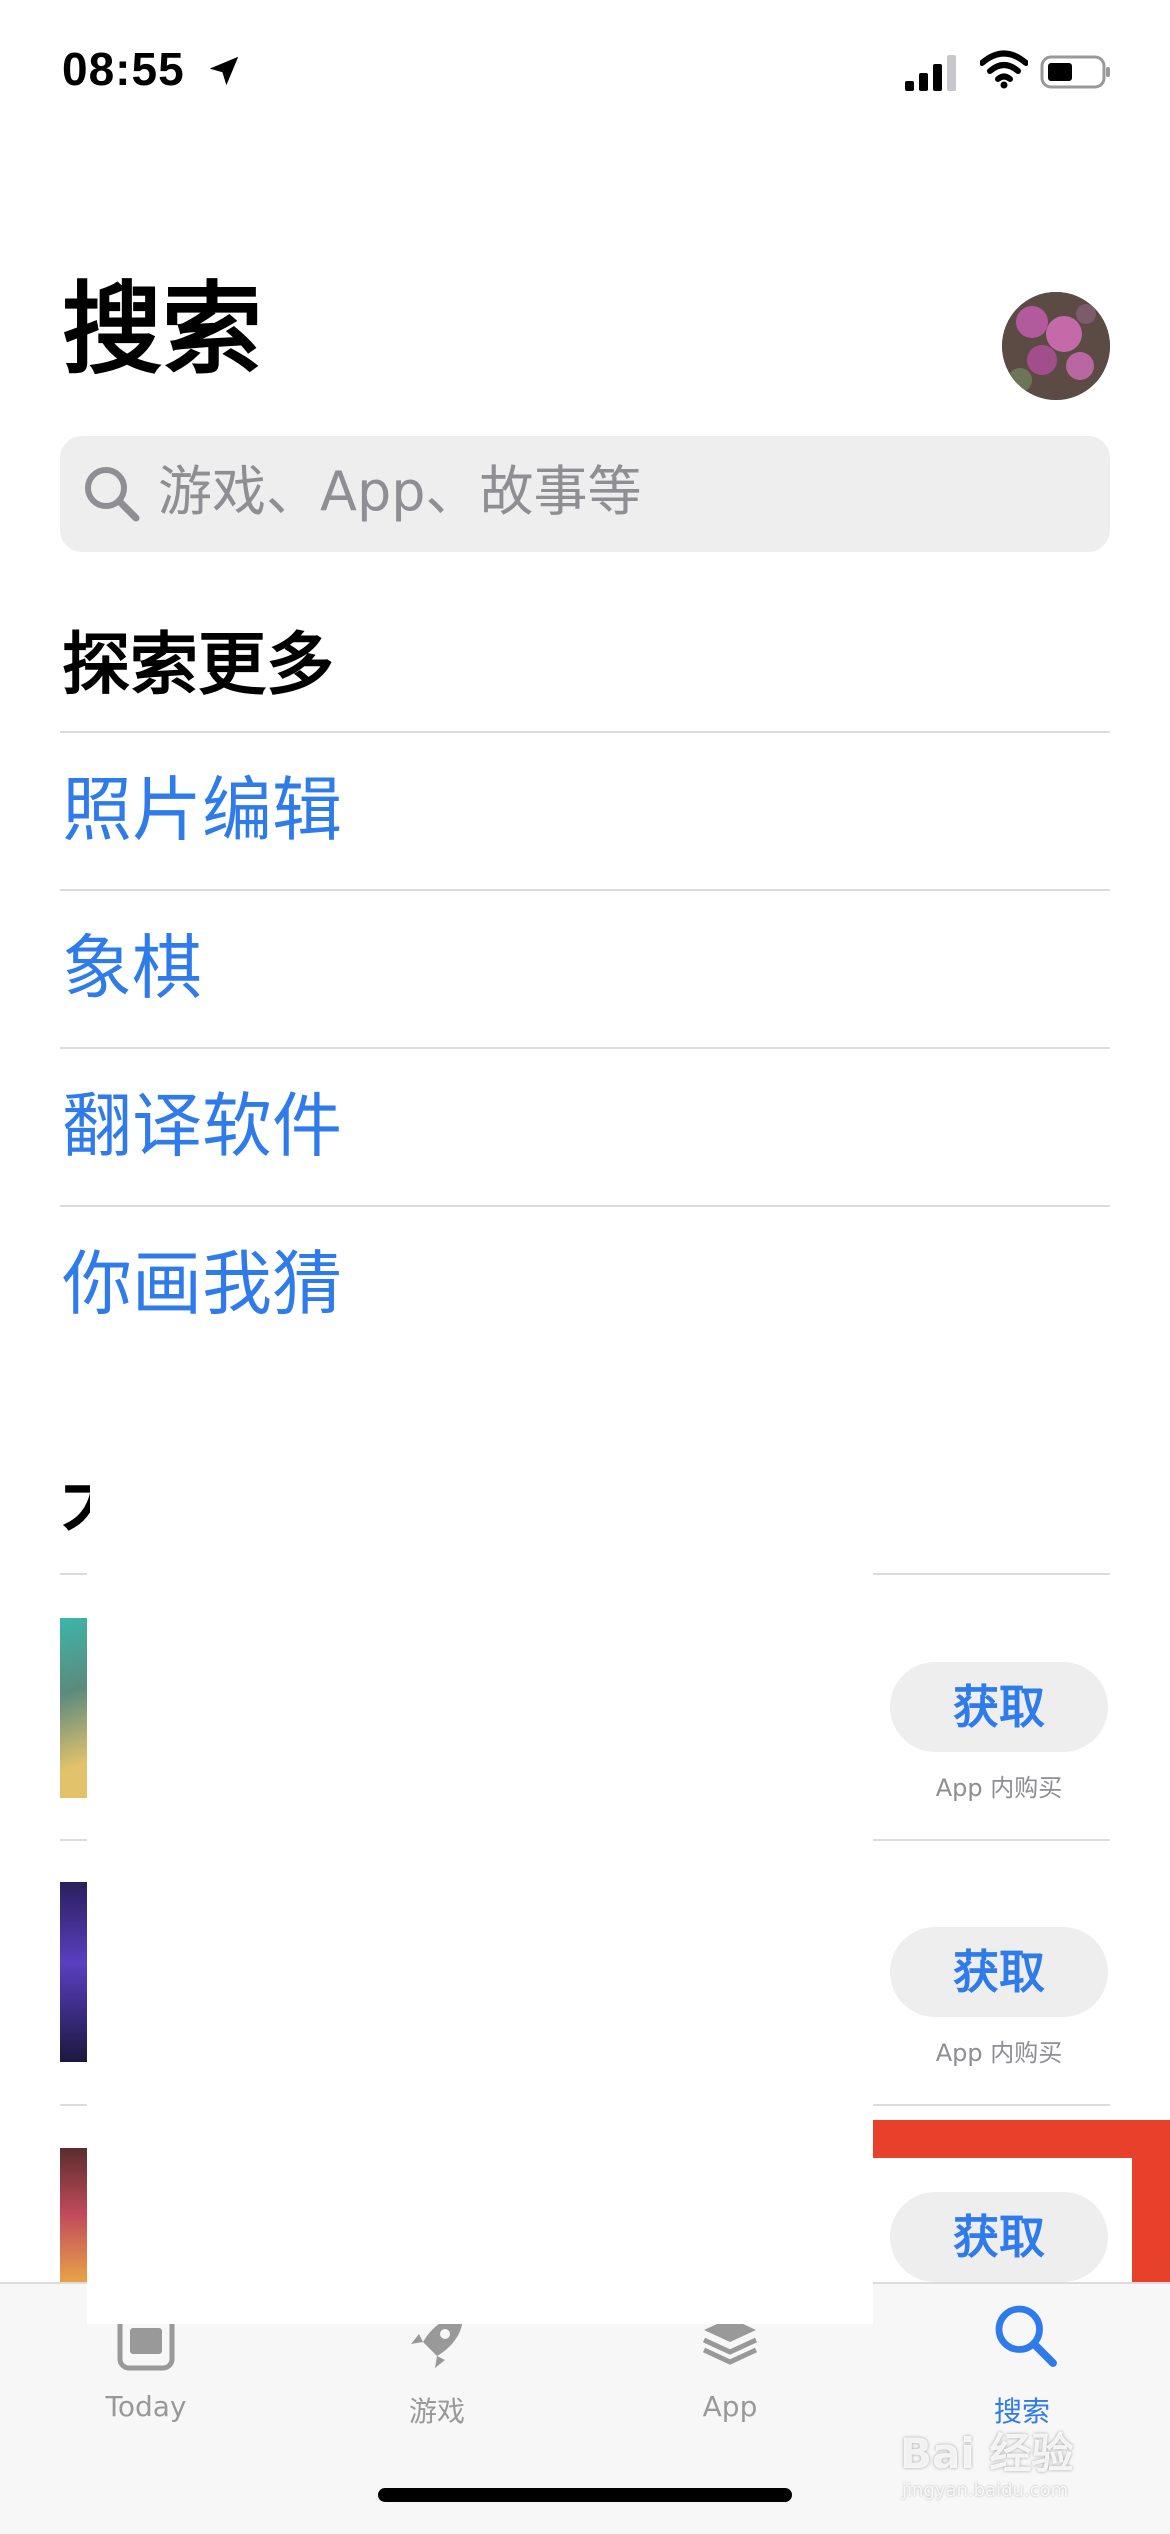  Describe the element at coordinates (162, 329) in the screenshot. I see `page-title: 搜索` at that location.